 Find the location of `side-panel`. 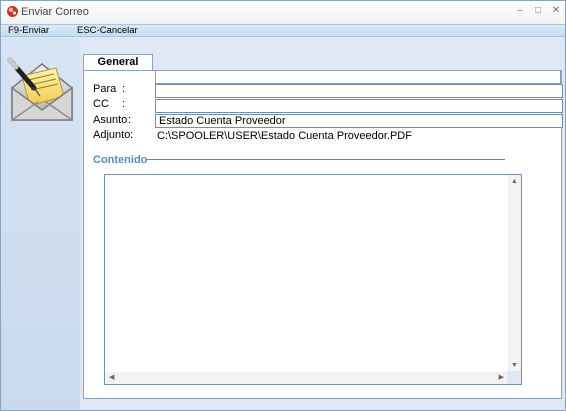

side-panel is located at coordinates (40, 224).